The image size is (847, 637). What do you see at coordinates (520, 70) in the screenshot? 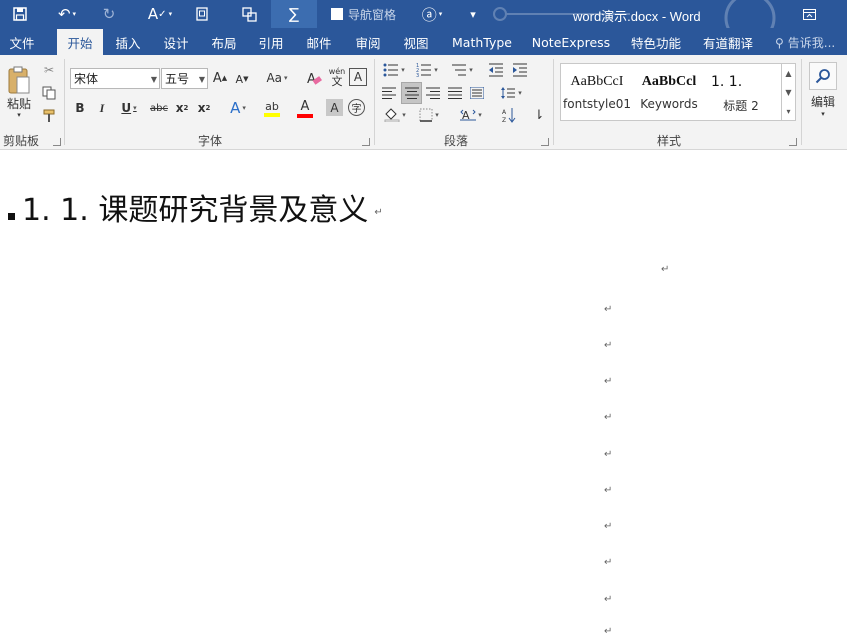
I see `increase-indent-icon` at bounding box center [520, 70].